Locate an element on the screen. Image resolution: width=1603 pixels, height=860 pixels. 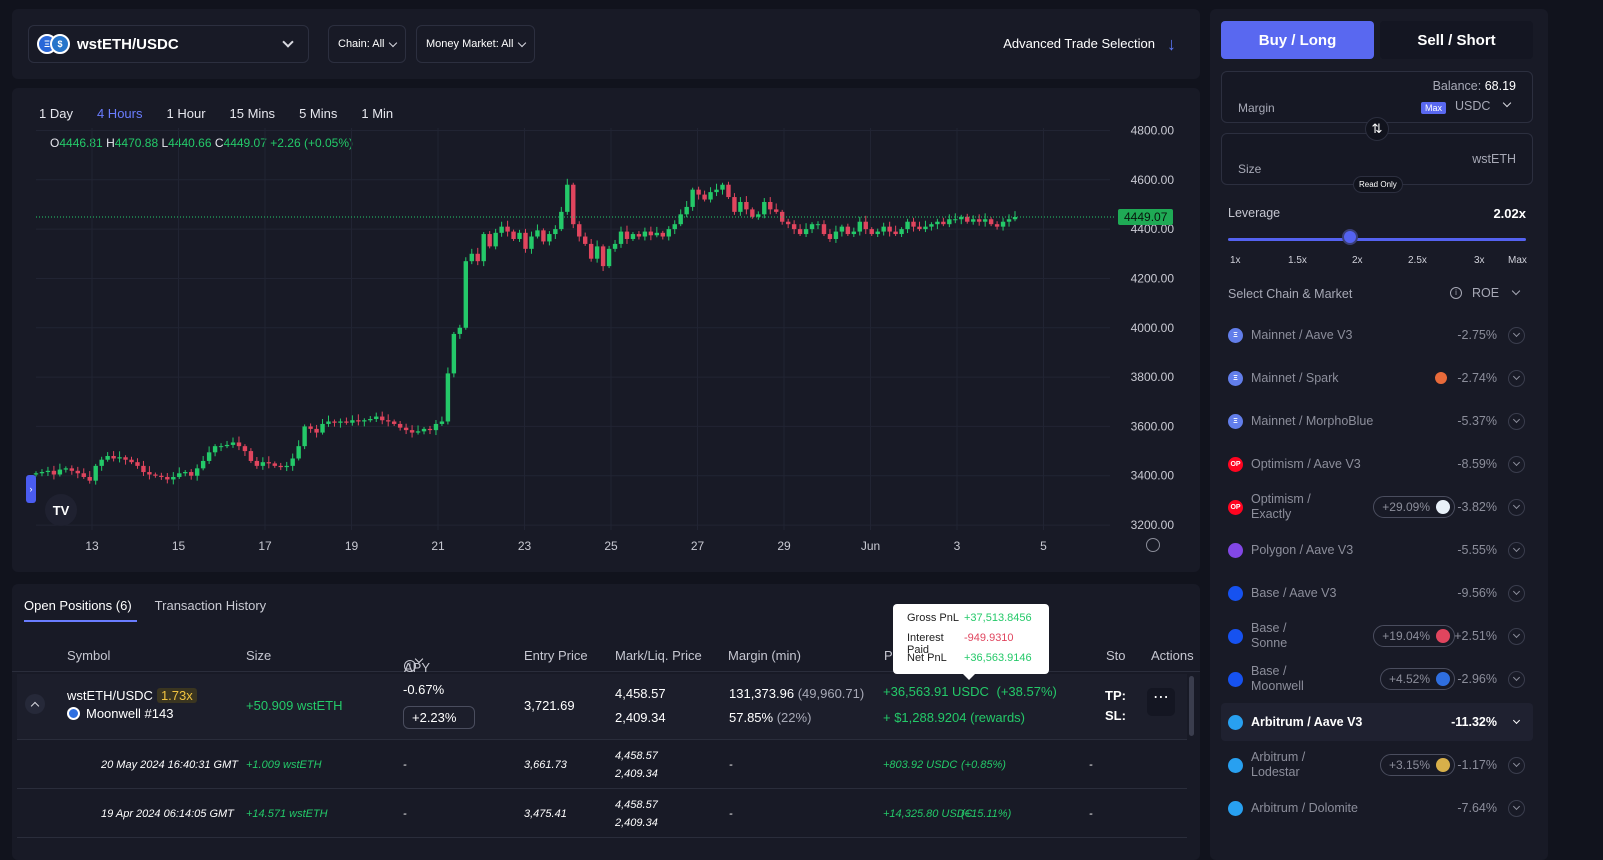
x-tick-label: 5 is located at coordinates (1043, 546).